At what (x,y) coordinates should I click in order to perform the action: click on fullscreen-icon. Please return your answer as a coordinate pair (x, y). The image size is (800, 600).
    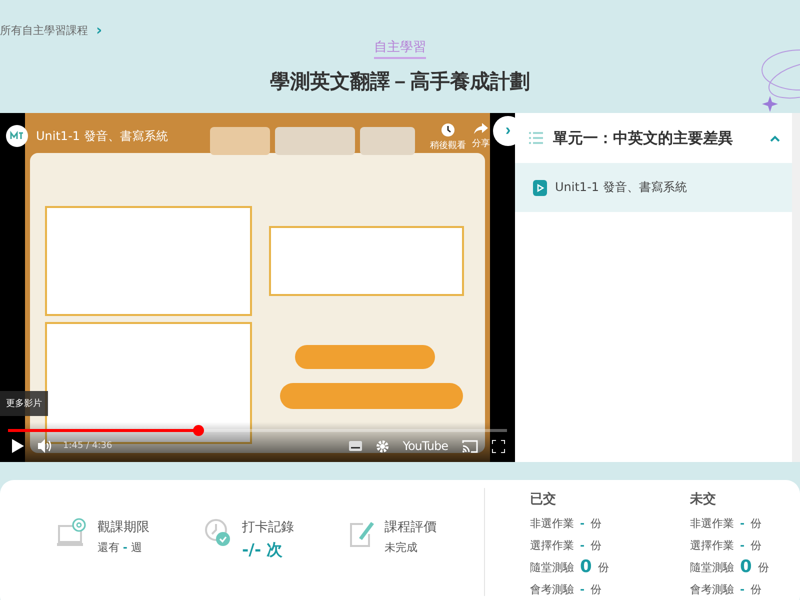
    Looking at the image, I should click on (498, 446).